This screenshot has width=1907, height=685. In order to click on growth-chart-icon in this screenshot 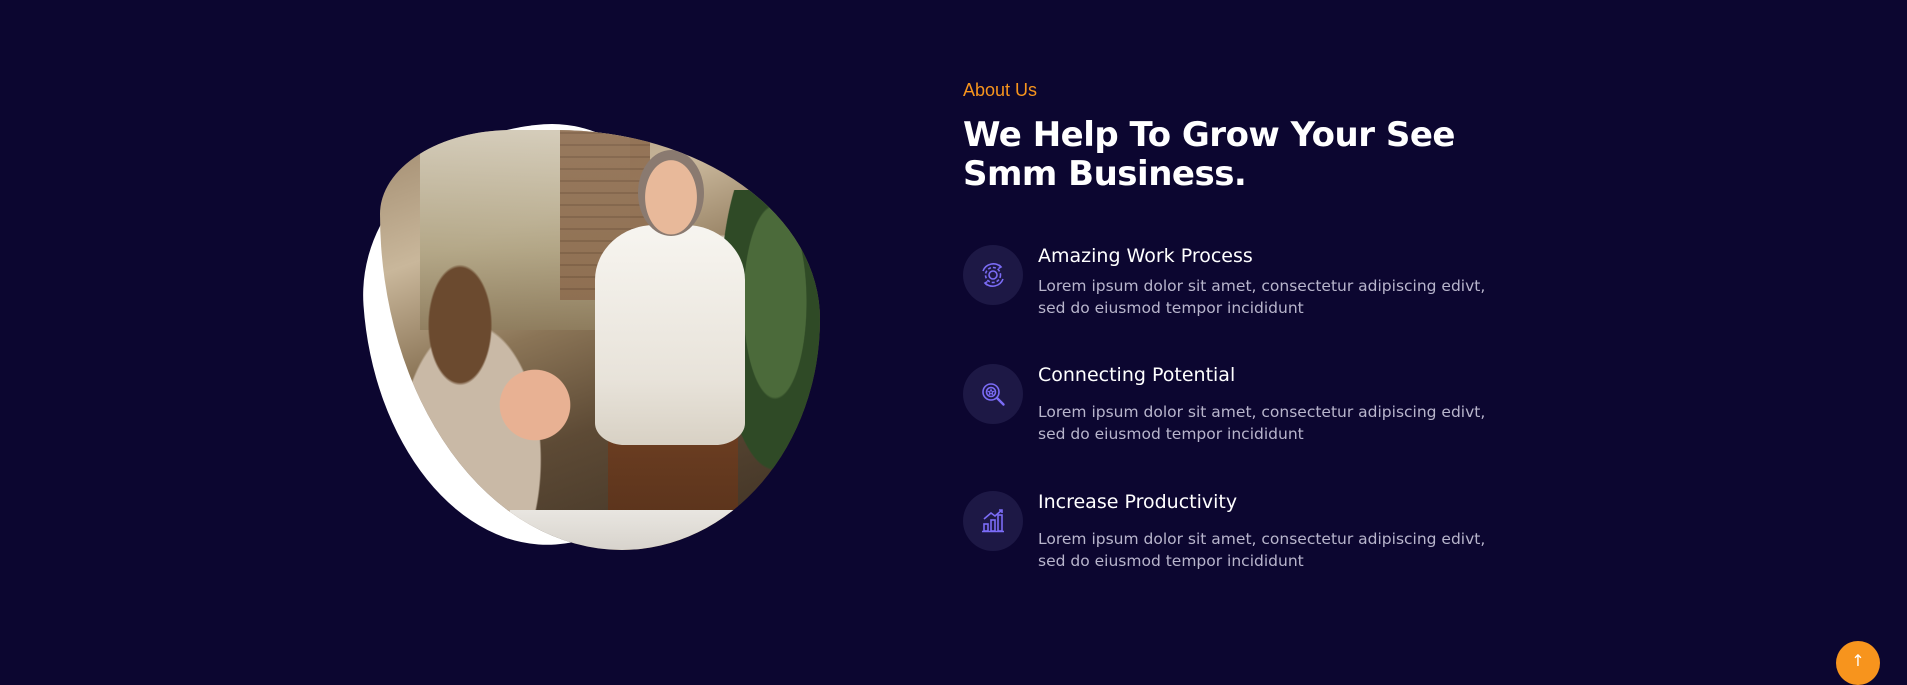, I will do `click(993, 521)`.